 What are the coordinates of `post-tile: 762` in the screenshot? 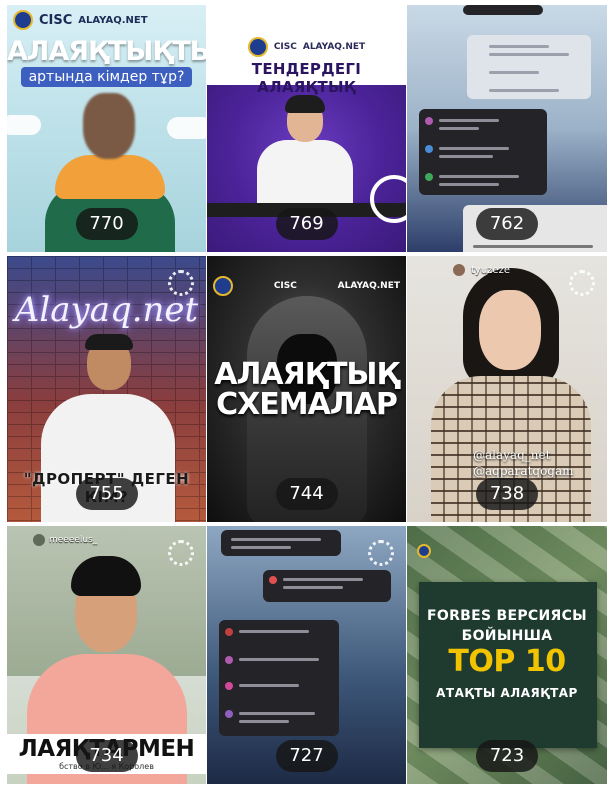 It's located at (507, 128).